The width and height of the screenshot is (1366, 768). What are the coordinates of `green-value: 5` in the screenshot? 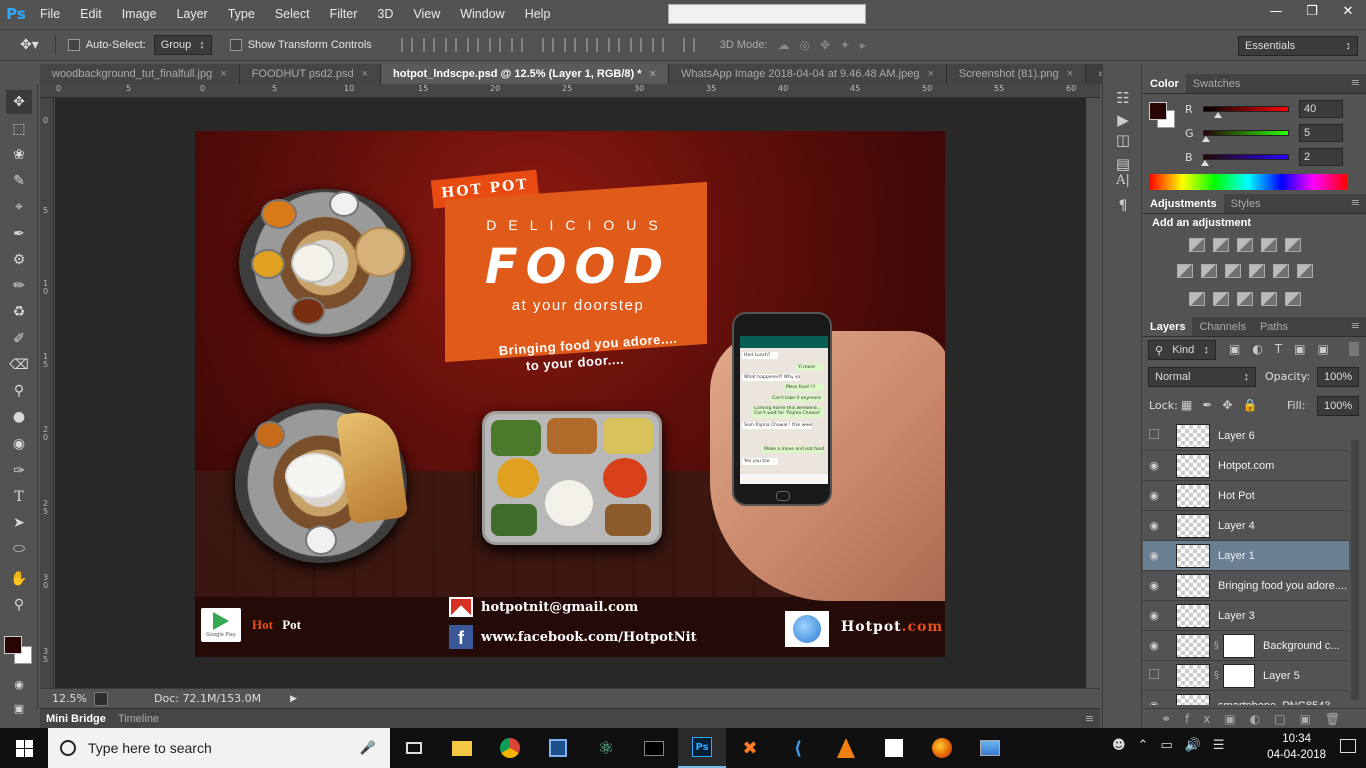 It's located at (1321, 133).